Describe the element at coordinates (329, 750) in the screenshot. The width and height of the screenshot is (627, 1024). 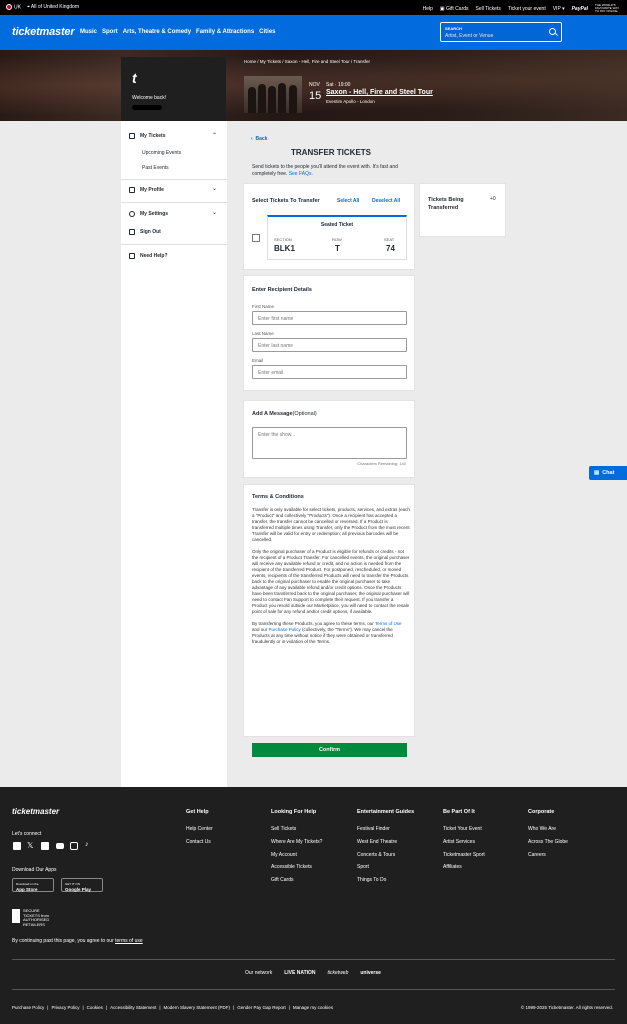
I see `confirm-button: Confirm` at that location.